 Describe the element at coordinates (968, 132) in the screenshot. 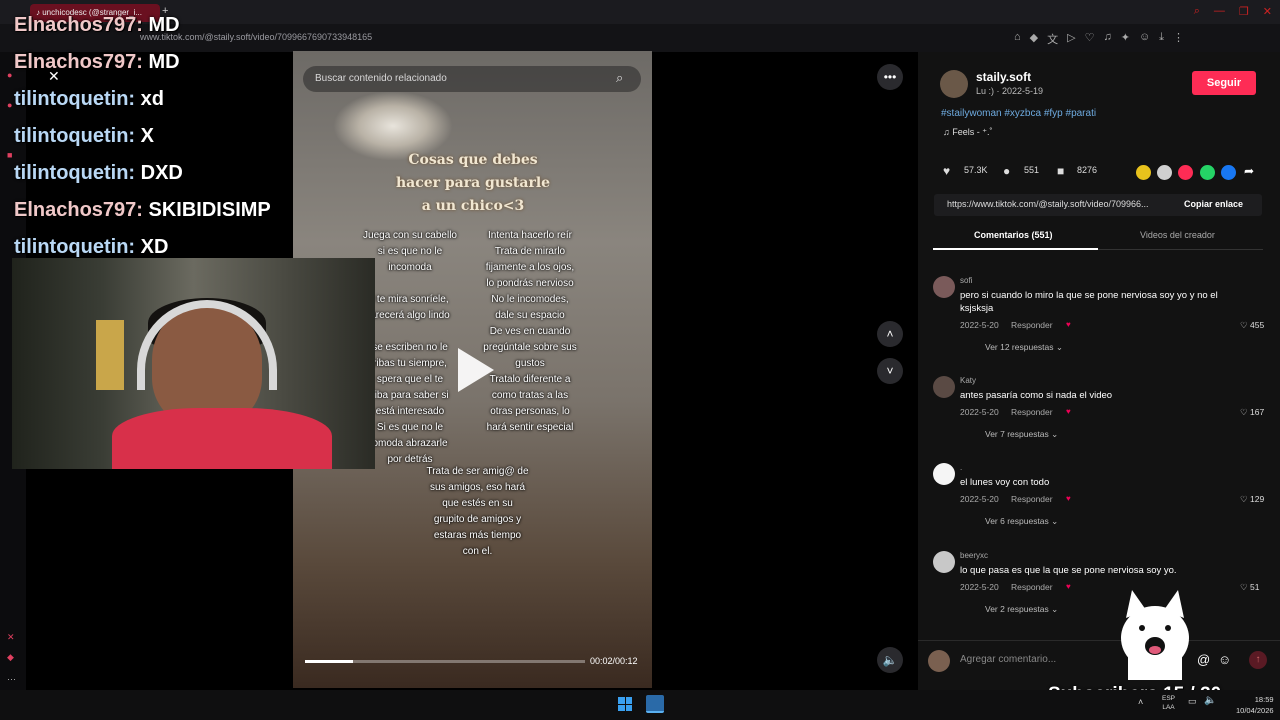

I see `music-label: ♫ Feels - ⁺.˚` at that location.